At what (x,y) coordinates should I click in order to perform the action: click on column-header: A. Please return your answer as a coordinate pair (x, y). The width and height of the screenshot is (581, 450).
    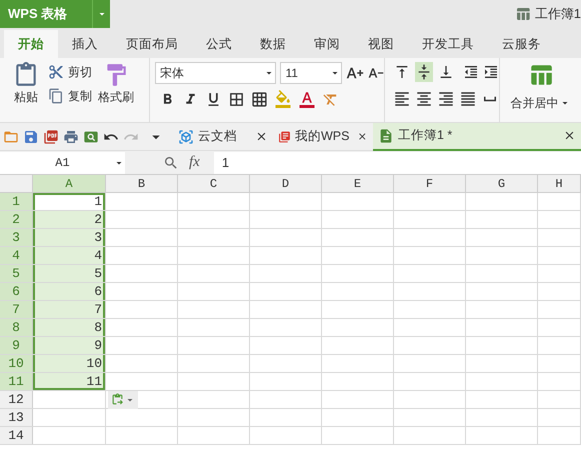
    Looking at the image, I should click on (69, 183).